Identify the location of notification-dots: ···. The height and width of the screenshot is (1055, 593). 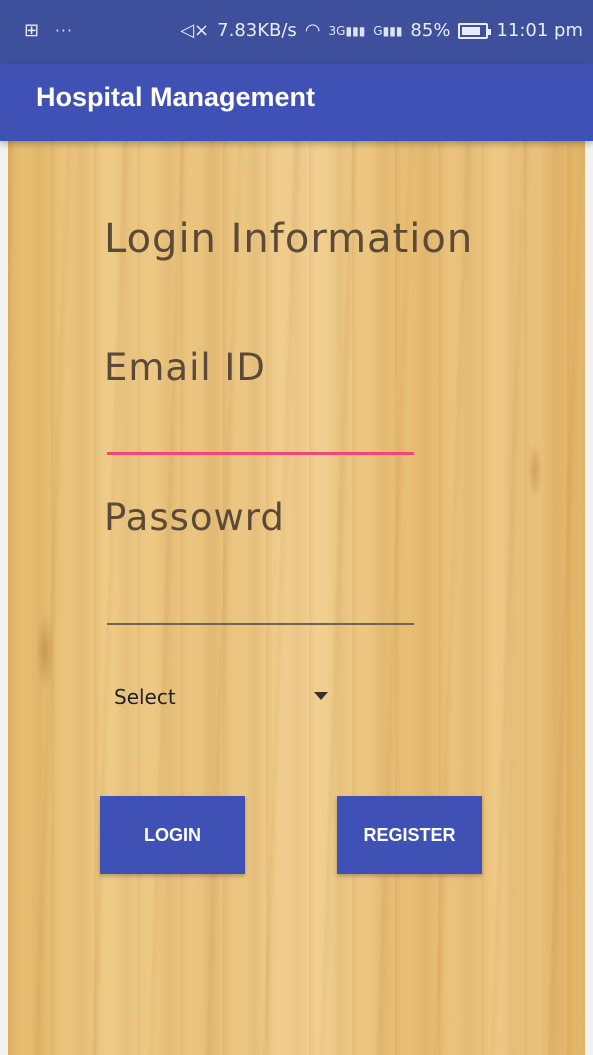
(64, 30).